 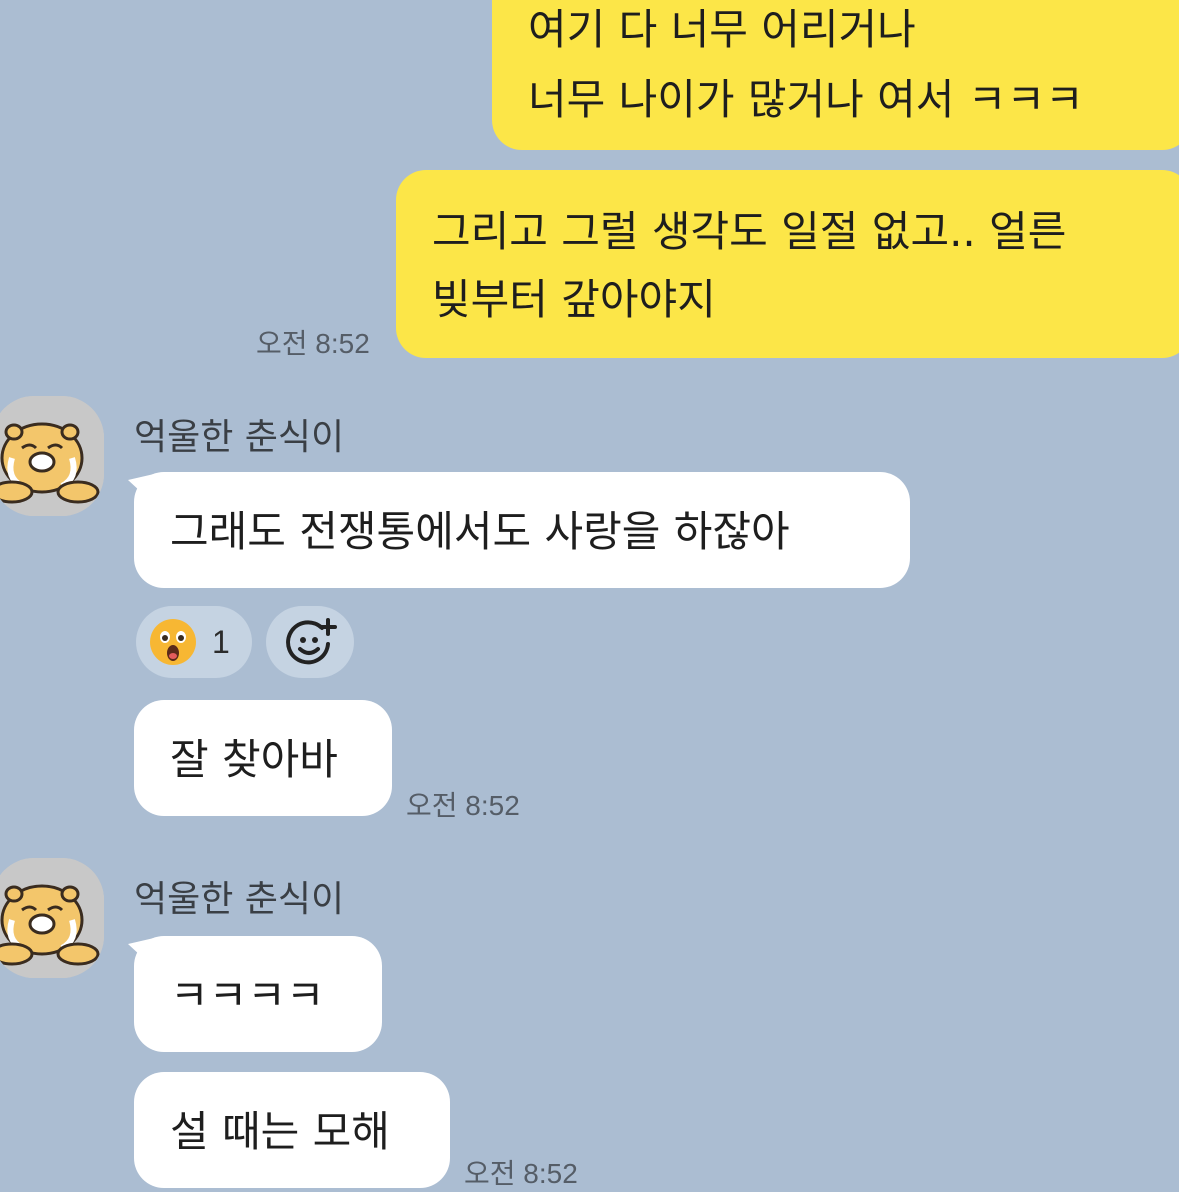 What do you see at coordinates (806, 99) in the screenshot?
I see `message-line: 너무 나이가 많거나 여서 ㅋㅋㅋ` at bounding box center [806, 99].